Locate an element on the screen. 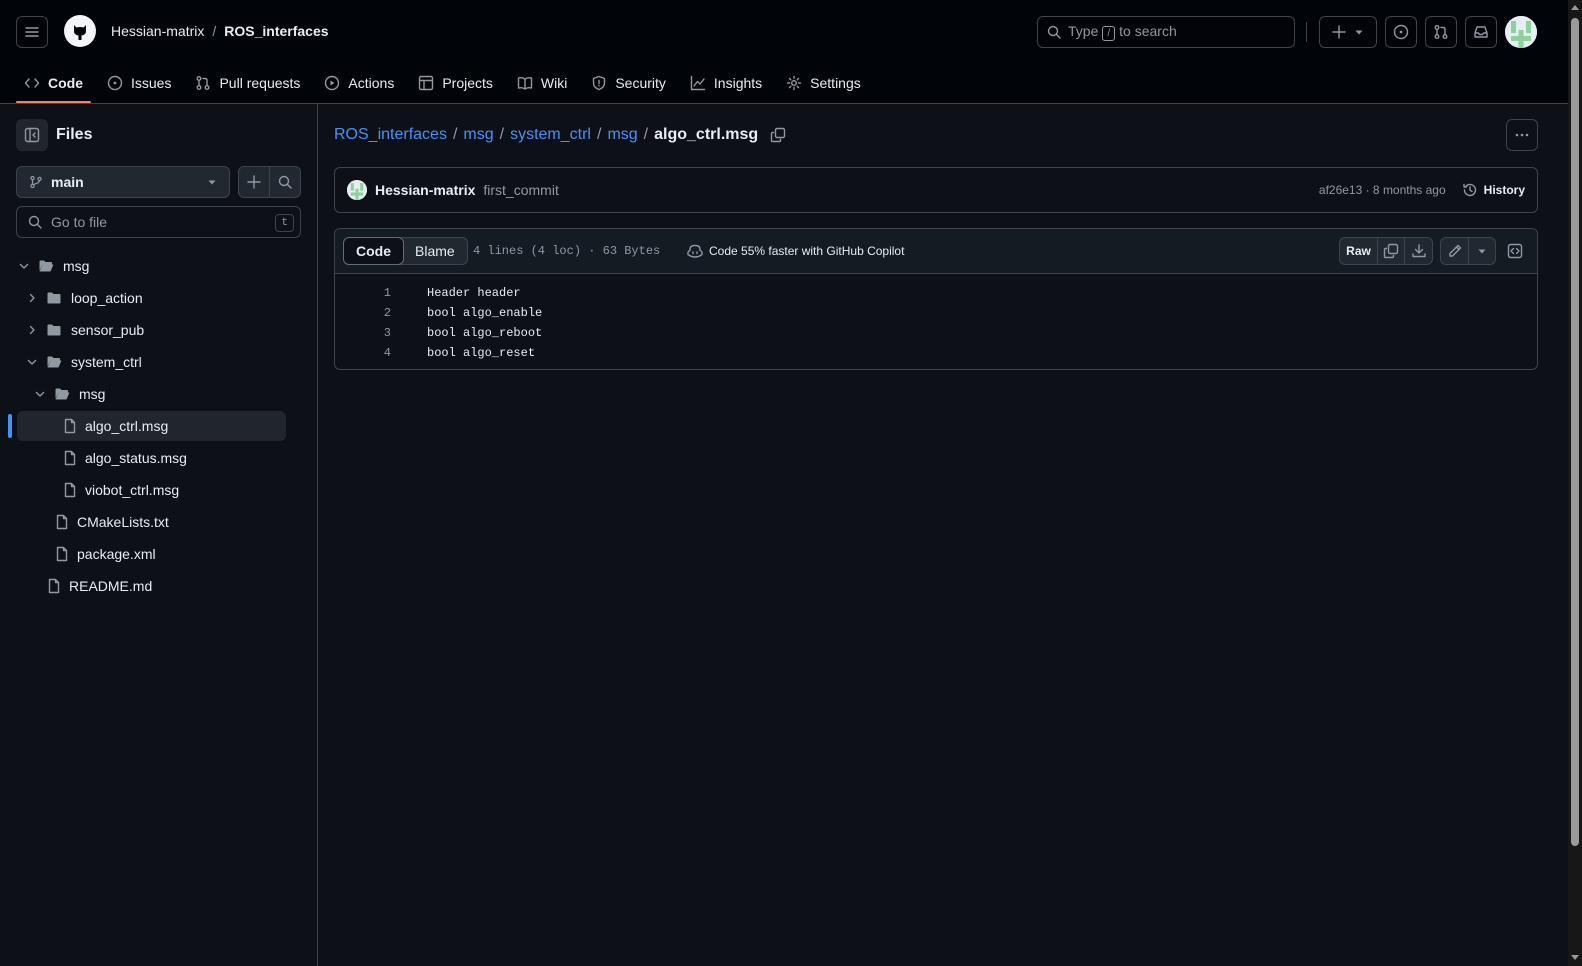 This screenshot has height=966, width=1582. sidebar-collapse-icon is located at coordinates (32, 135).